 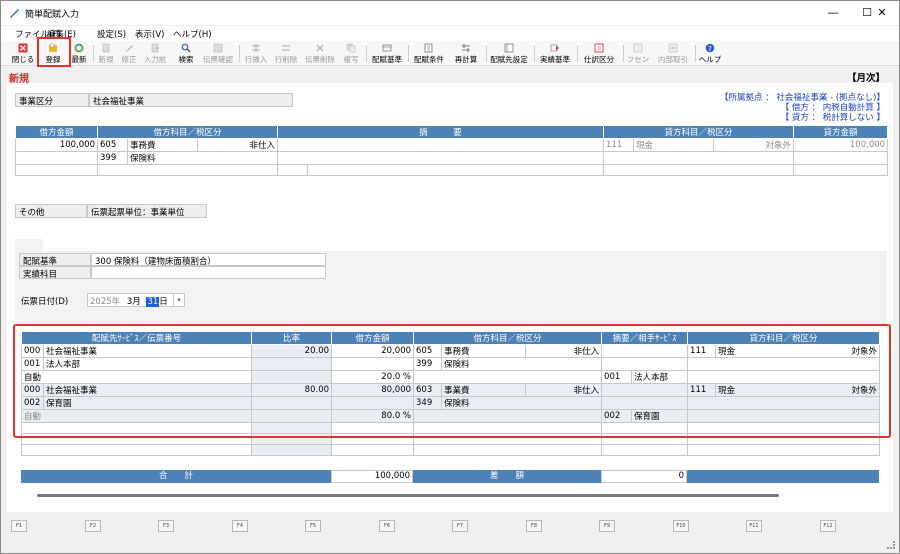 What do you see at coordinates (105, 302) in the screenshot?
I see `date-year: 2025年` at bounding box center [105, 302].